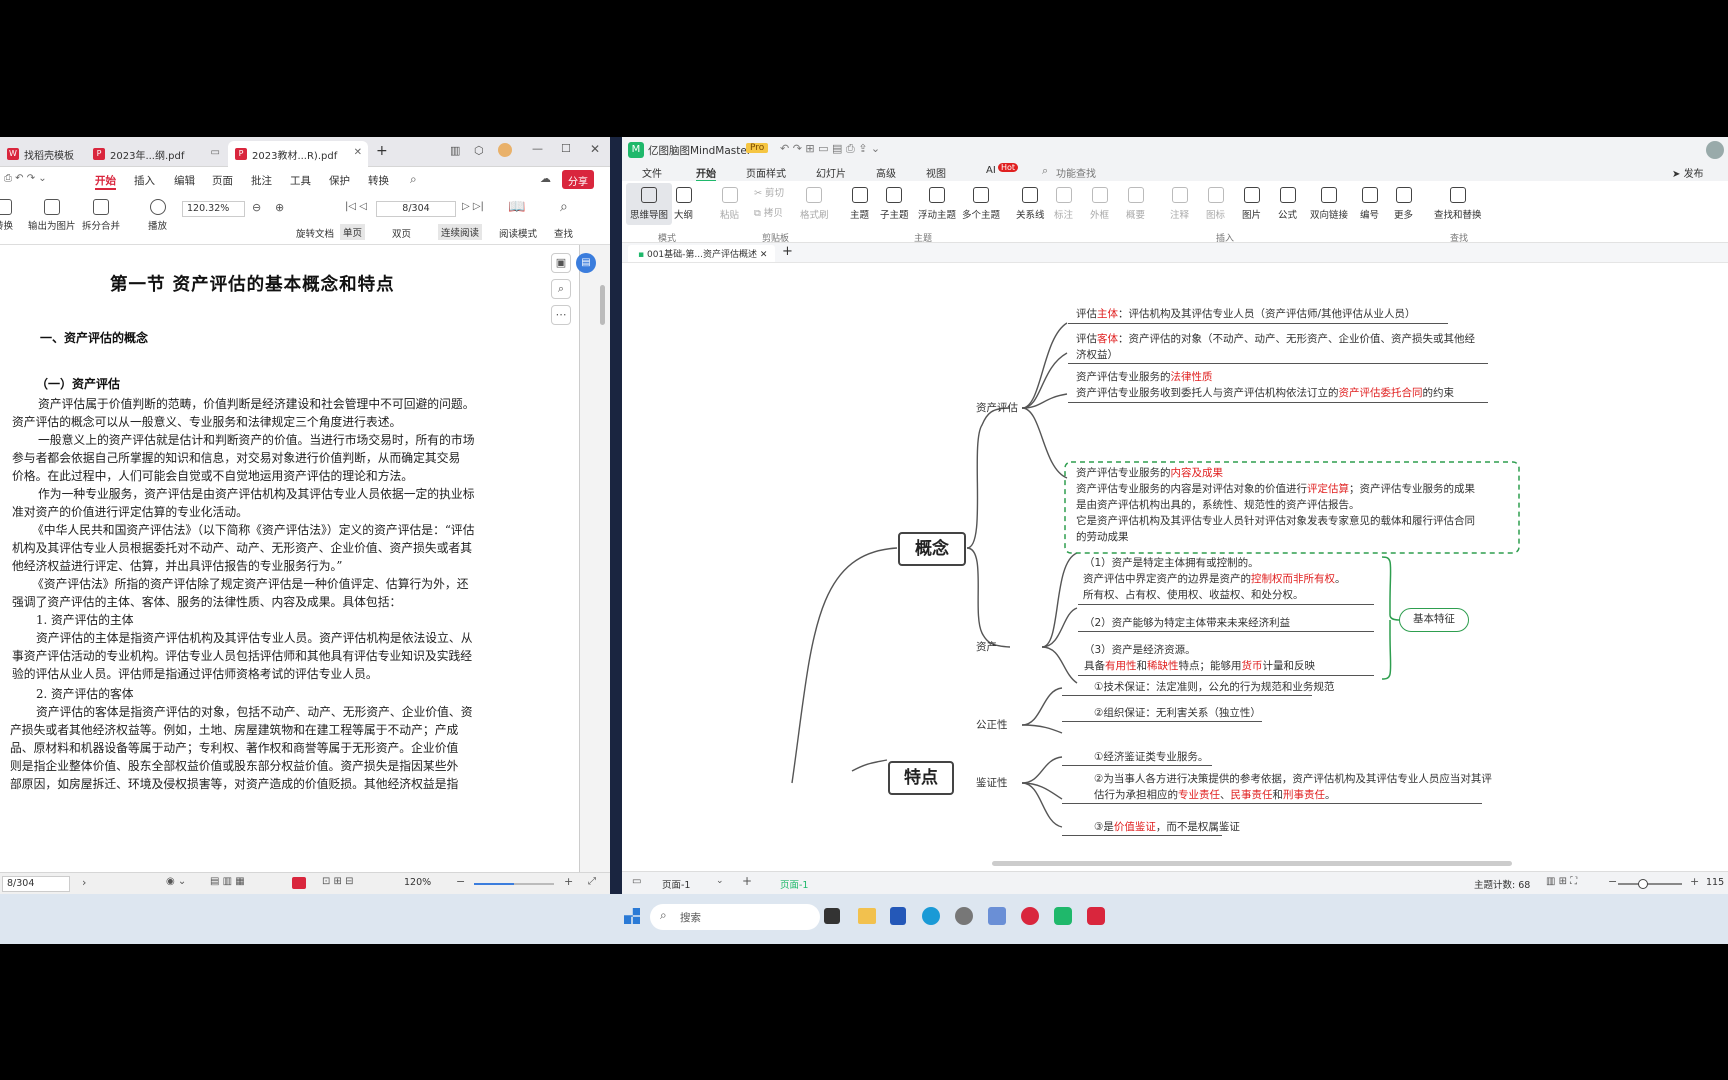  Describe the element at coordinates (1030, 204) in the screenshot. I see `relation-button: 关系线` at that location.